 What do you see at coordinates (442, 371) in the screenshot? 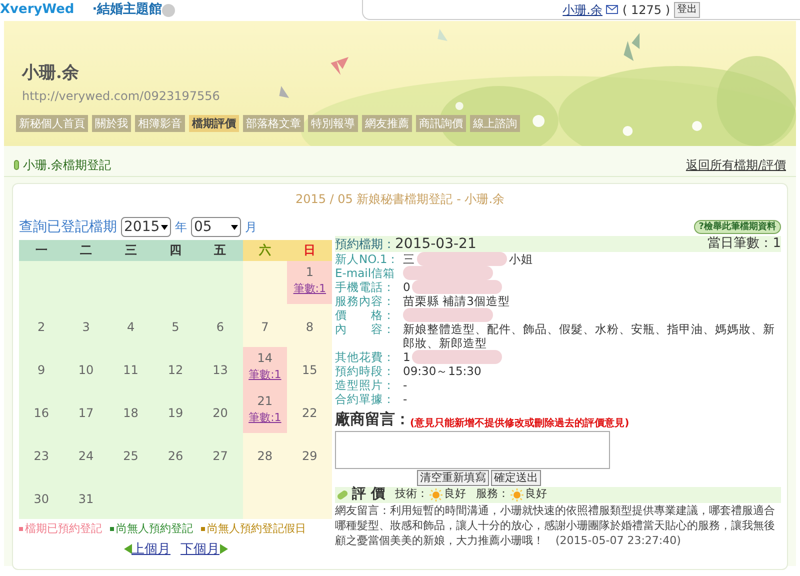
I see `field-value: 09:30～15:30` at bounding box center [442, 371].